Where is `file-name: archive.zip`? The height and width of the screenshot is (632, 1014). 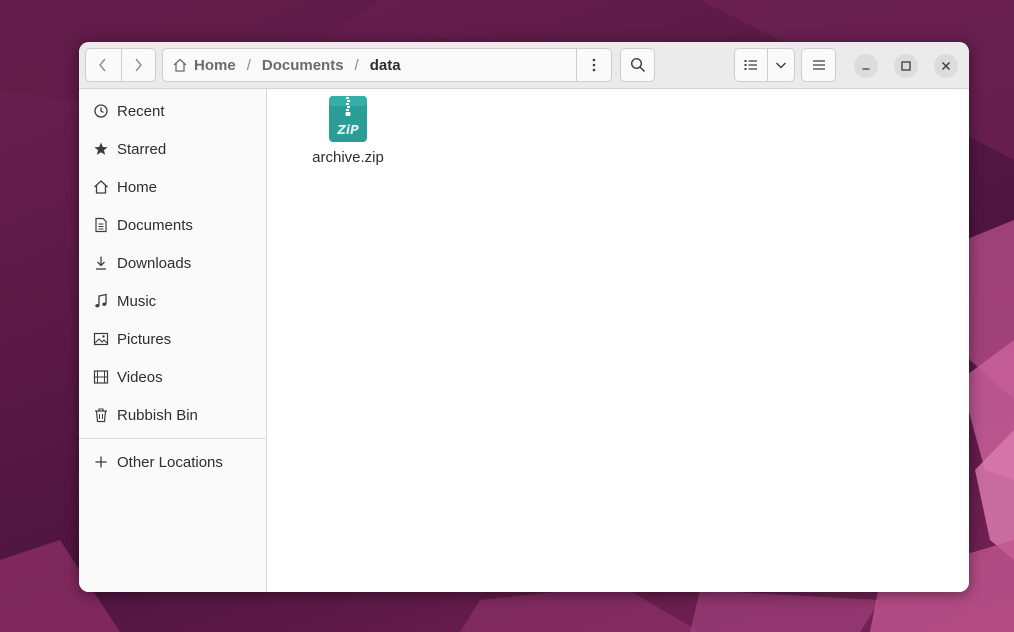 file-name: archive.zip is located at coordinates (348, 157).